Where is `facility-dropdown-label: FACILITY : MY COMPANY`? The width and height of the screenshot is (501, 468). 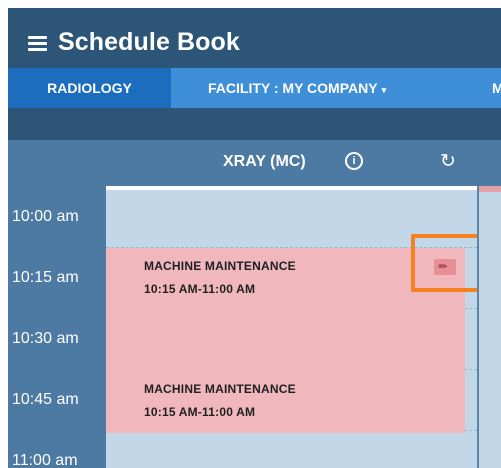 facility-dropdown-label: FACILITY : MY COMPANY is located at coordinates (293, 88).